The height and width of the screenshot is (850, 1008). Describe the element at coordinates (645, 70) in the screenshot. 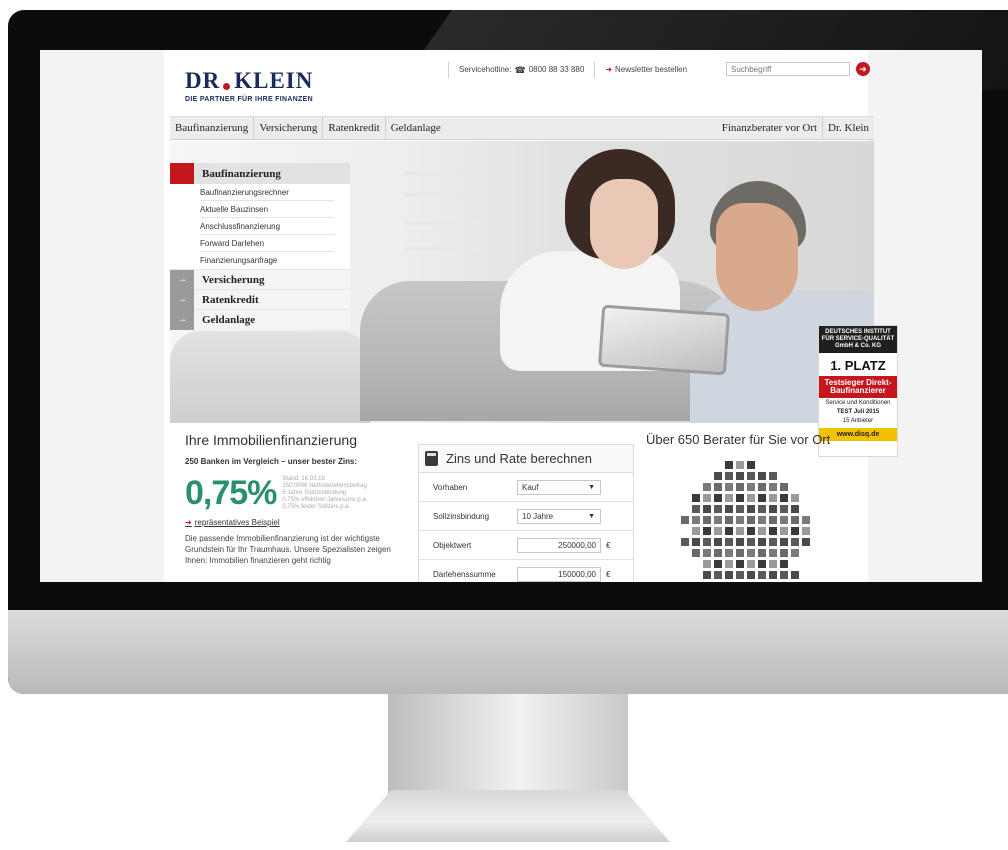

I see `newsletter-link: ➜ Newsletter bestellen` at that location.